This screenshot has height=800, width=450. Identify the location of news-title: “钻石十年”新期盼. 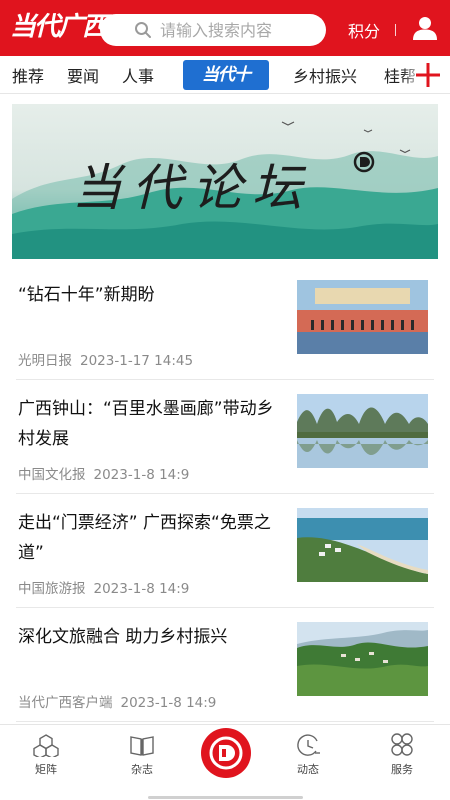
(151, 295).